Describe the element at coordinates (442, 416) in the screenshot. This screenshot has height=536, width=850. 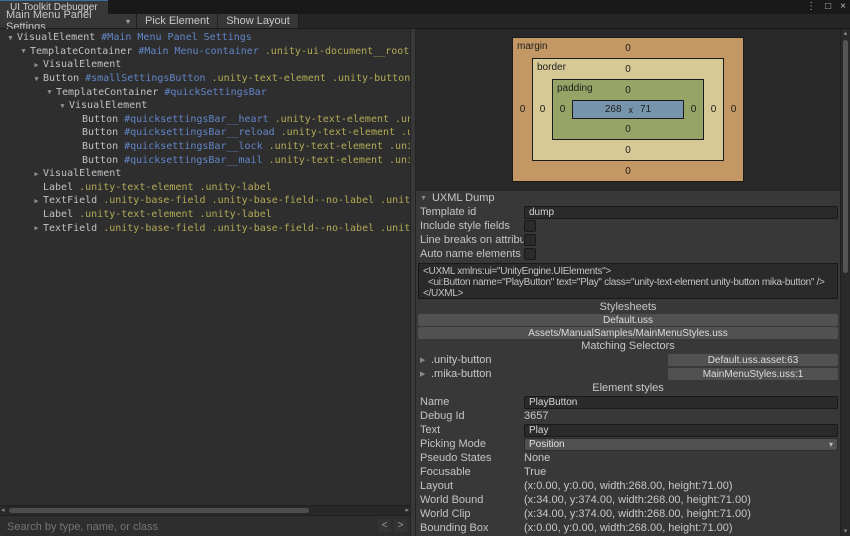
I see `style-label: Debug Id` at that location.